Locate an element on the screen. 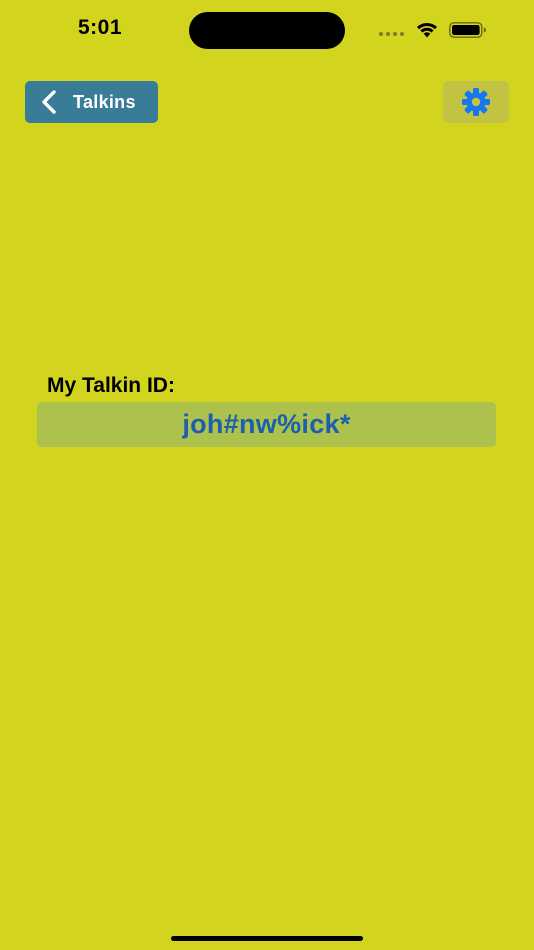  cellular-dots-icon is located at coordinates (391, 34).